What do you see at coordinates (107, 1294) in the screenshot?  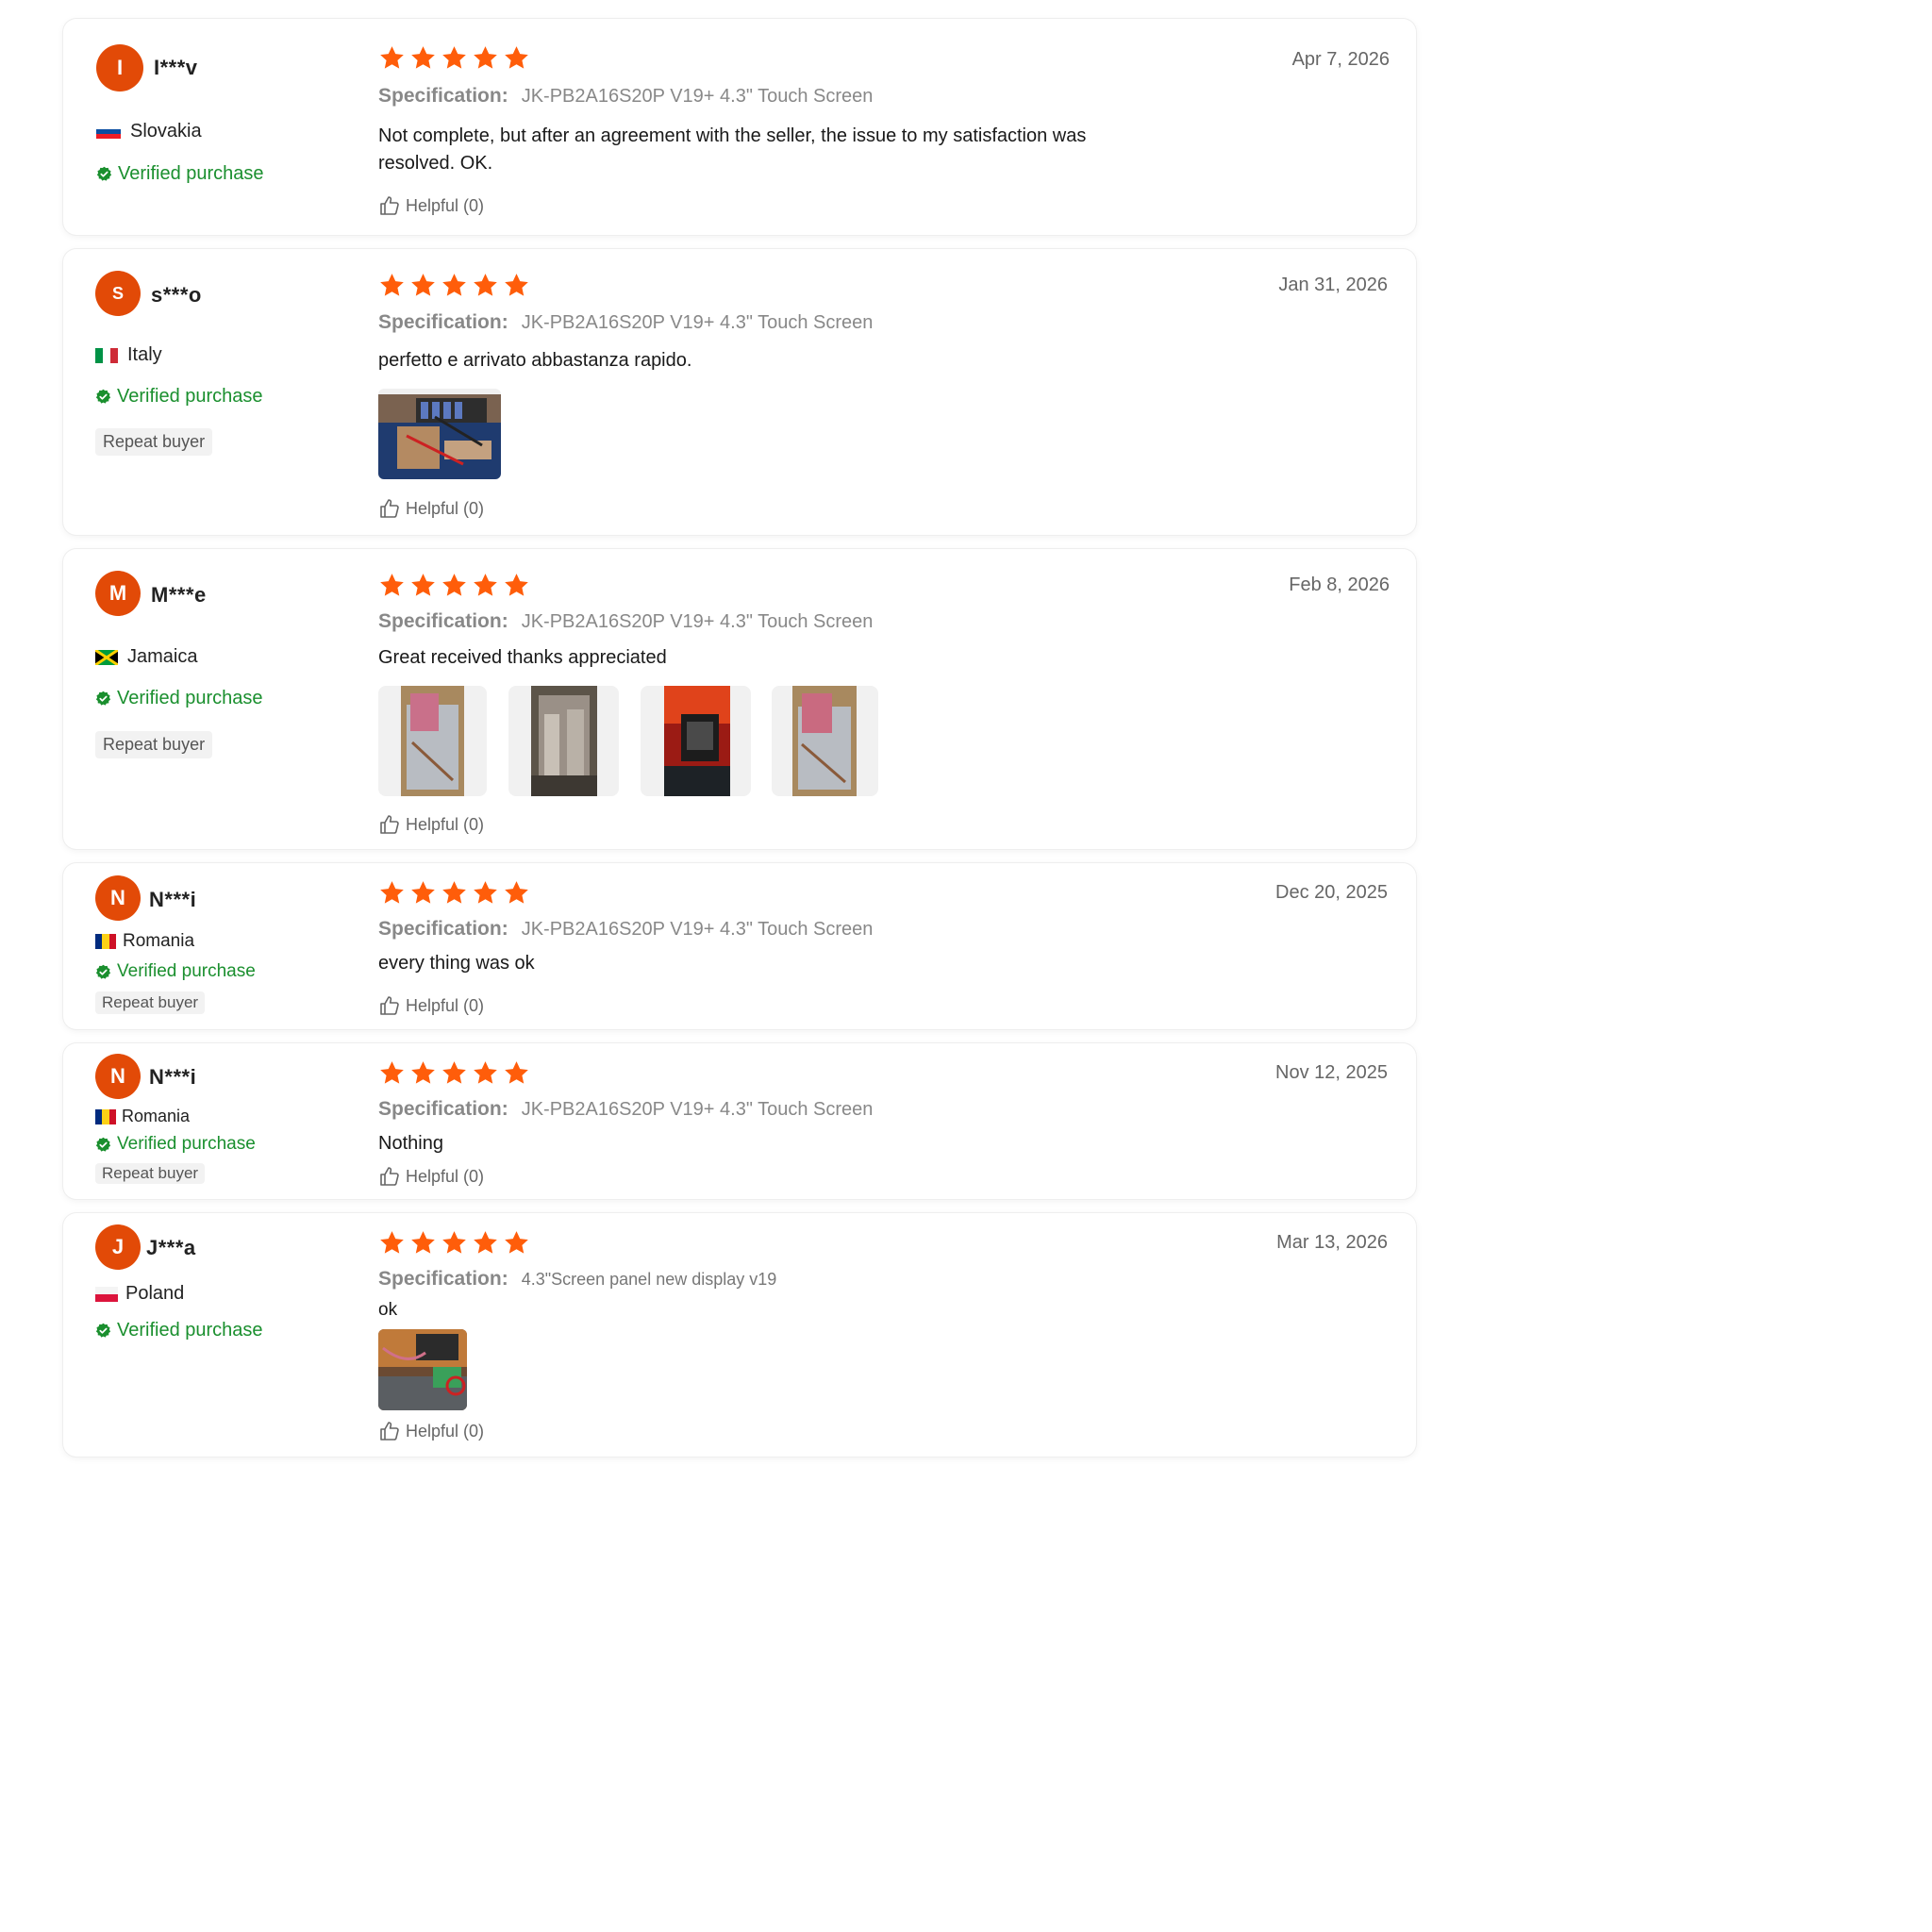 I see `poland-flag-icon` at bounding box center [107, 1294].